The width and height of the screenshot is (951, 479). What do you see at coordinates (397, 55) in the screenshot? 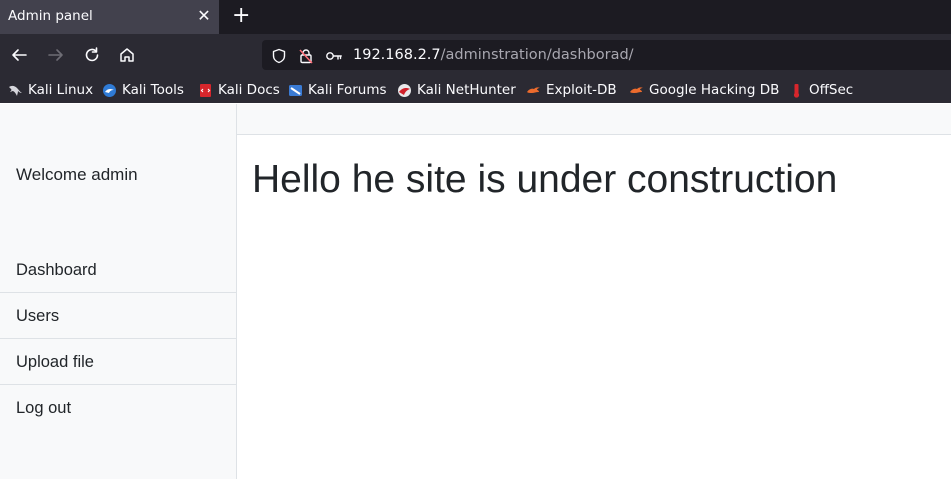
I see `url-host: 192.168.2.7` at bounding box center [397, 55].